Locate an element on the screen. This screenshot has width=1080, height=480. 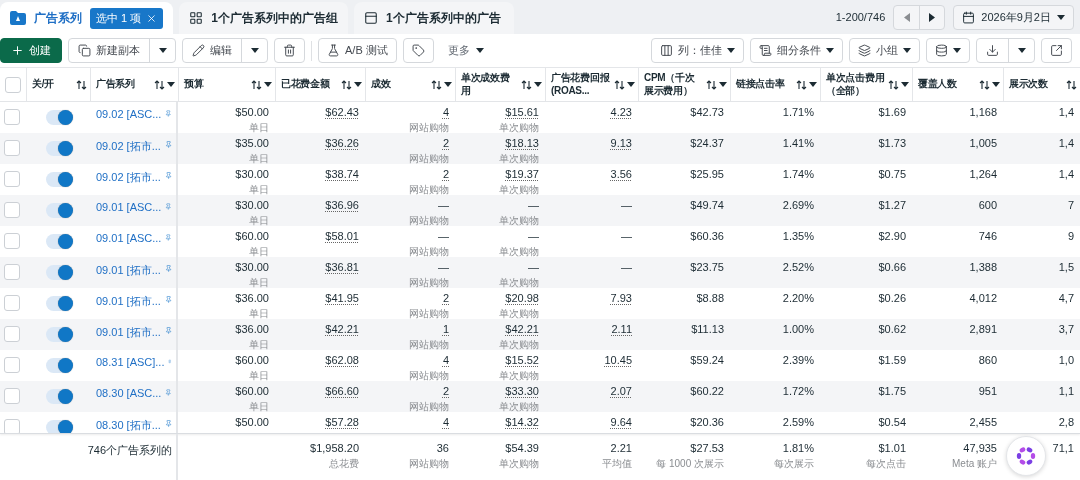
pencil-icon is located at coordinates (198, 50).